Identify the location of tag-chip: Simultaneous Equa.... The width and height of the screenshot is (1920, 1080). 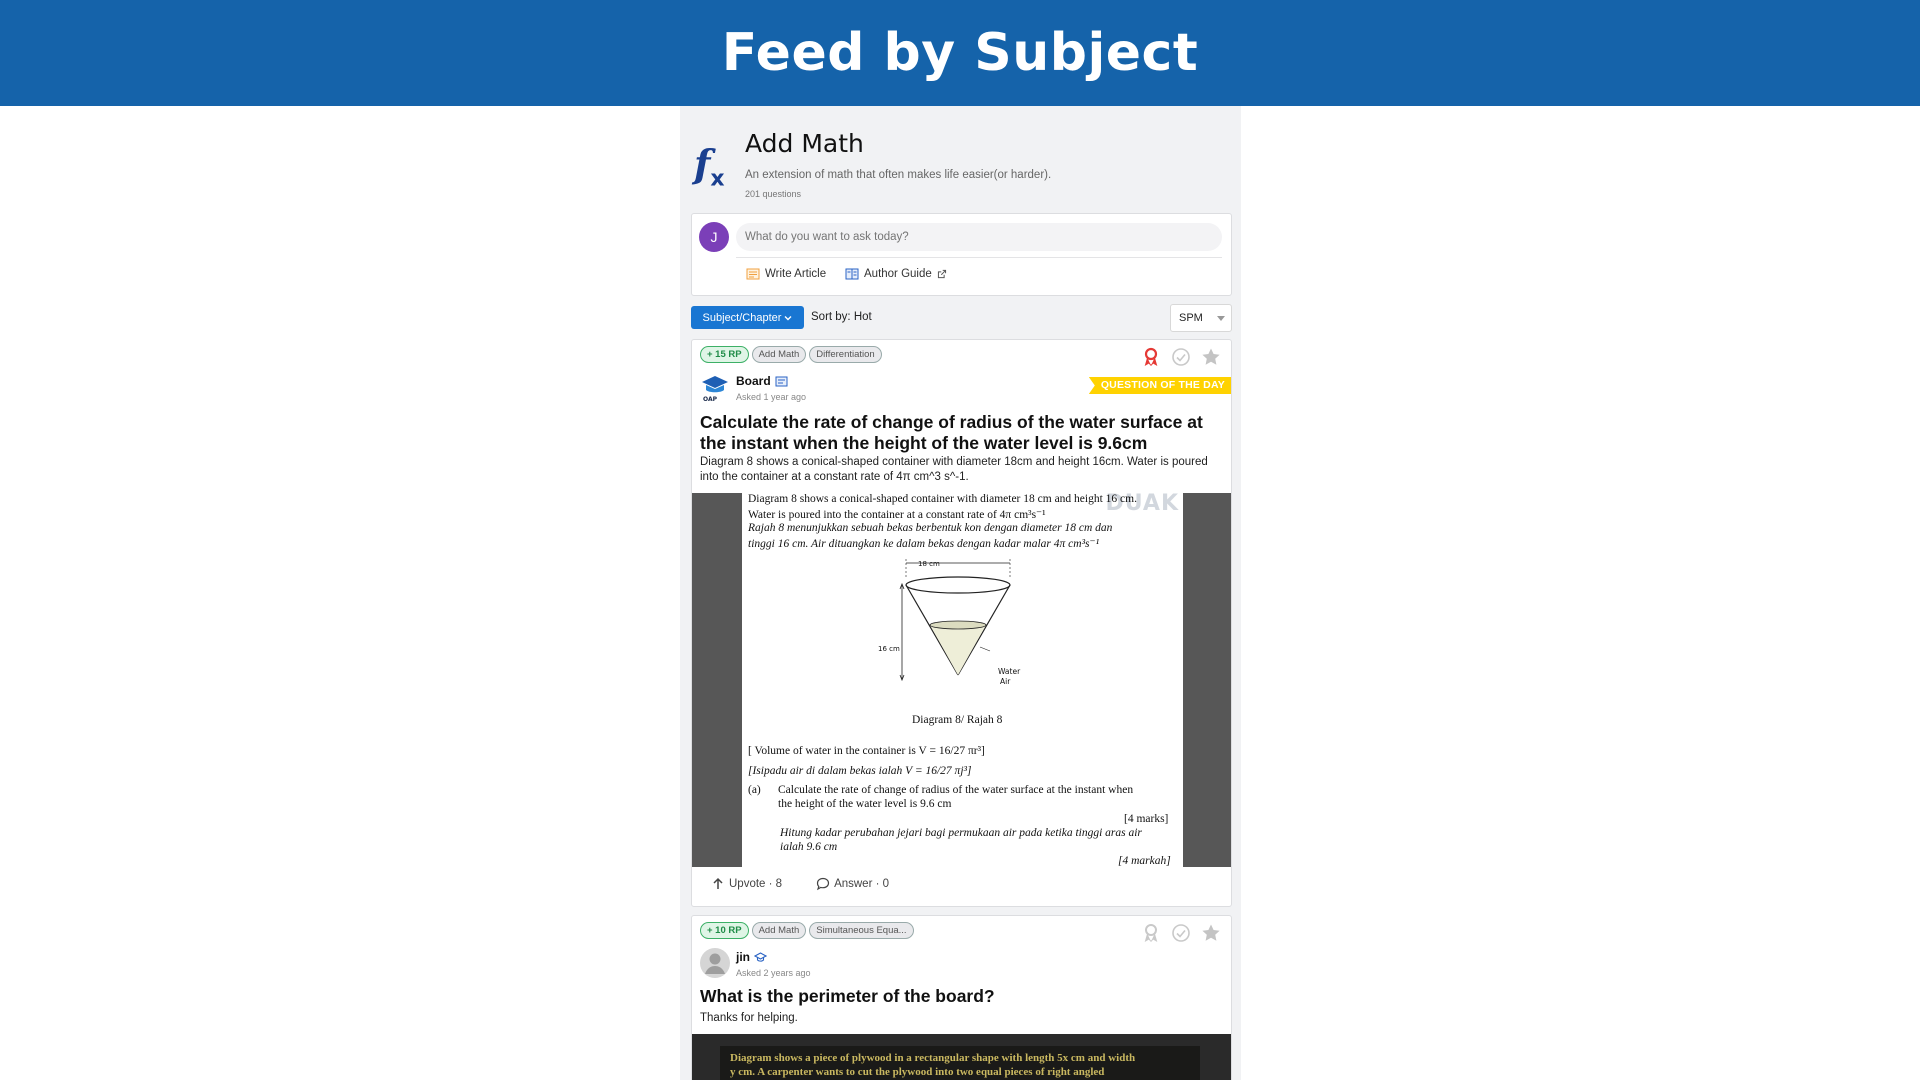
(861, 930).